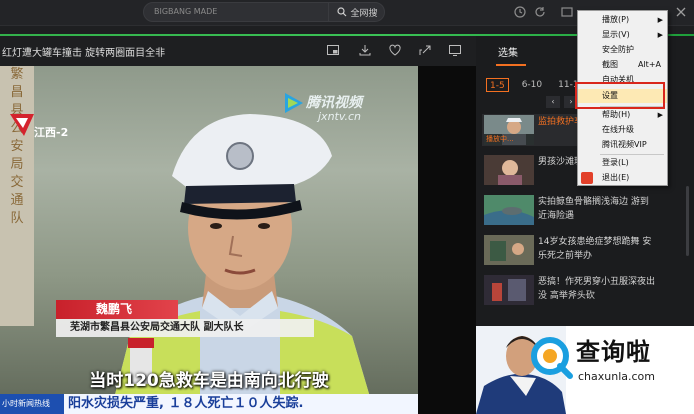 The image size is (694, 414). Describe the element at coordinates (185, 11) in the screenshot. I see `search-input: BIGBANG MADE` at that location.